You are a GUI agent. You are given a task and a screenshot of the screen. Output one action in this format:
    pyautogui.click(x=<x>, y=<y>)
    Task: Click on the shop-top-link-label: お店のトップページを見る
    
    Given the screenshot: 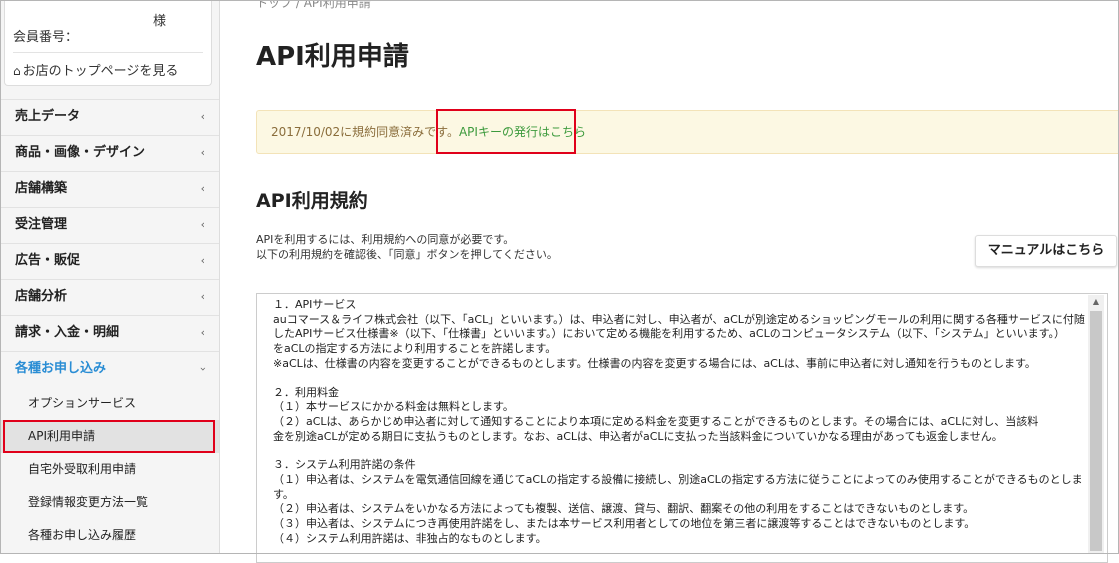 What is the action you would take?
    pyautogui.click(x=100, y=71)
    